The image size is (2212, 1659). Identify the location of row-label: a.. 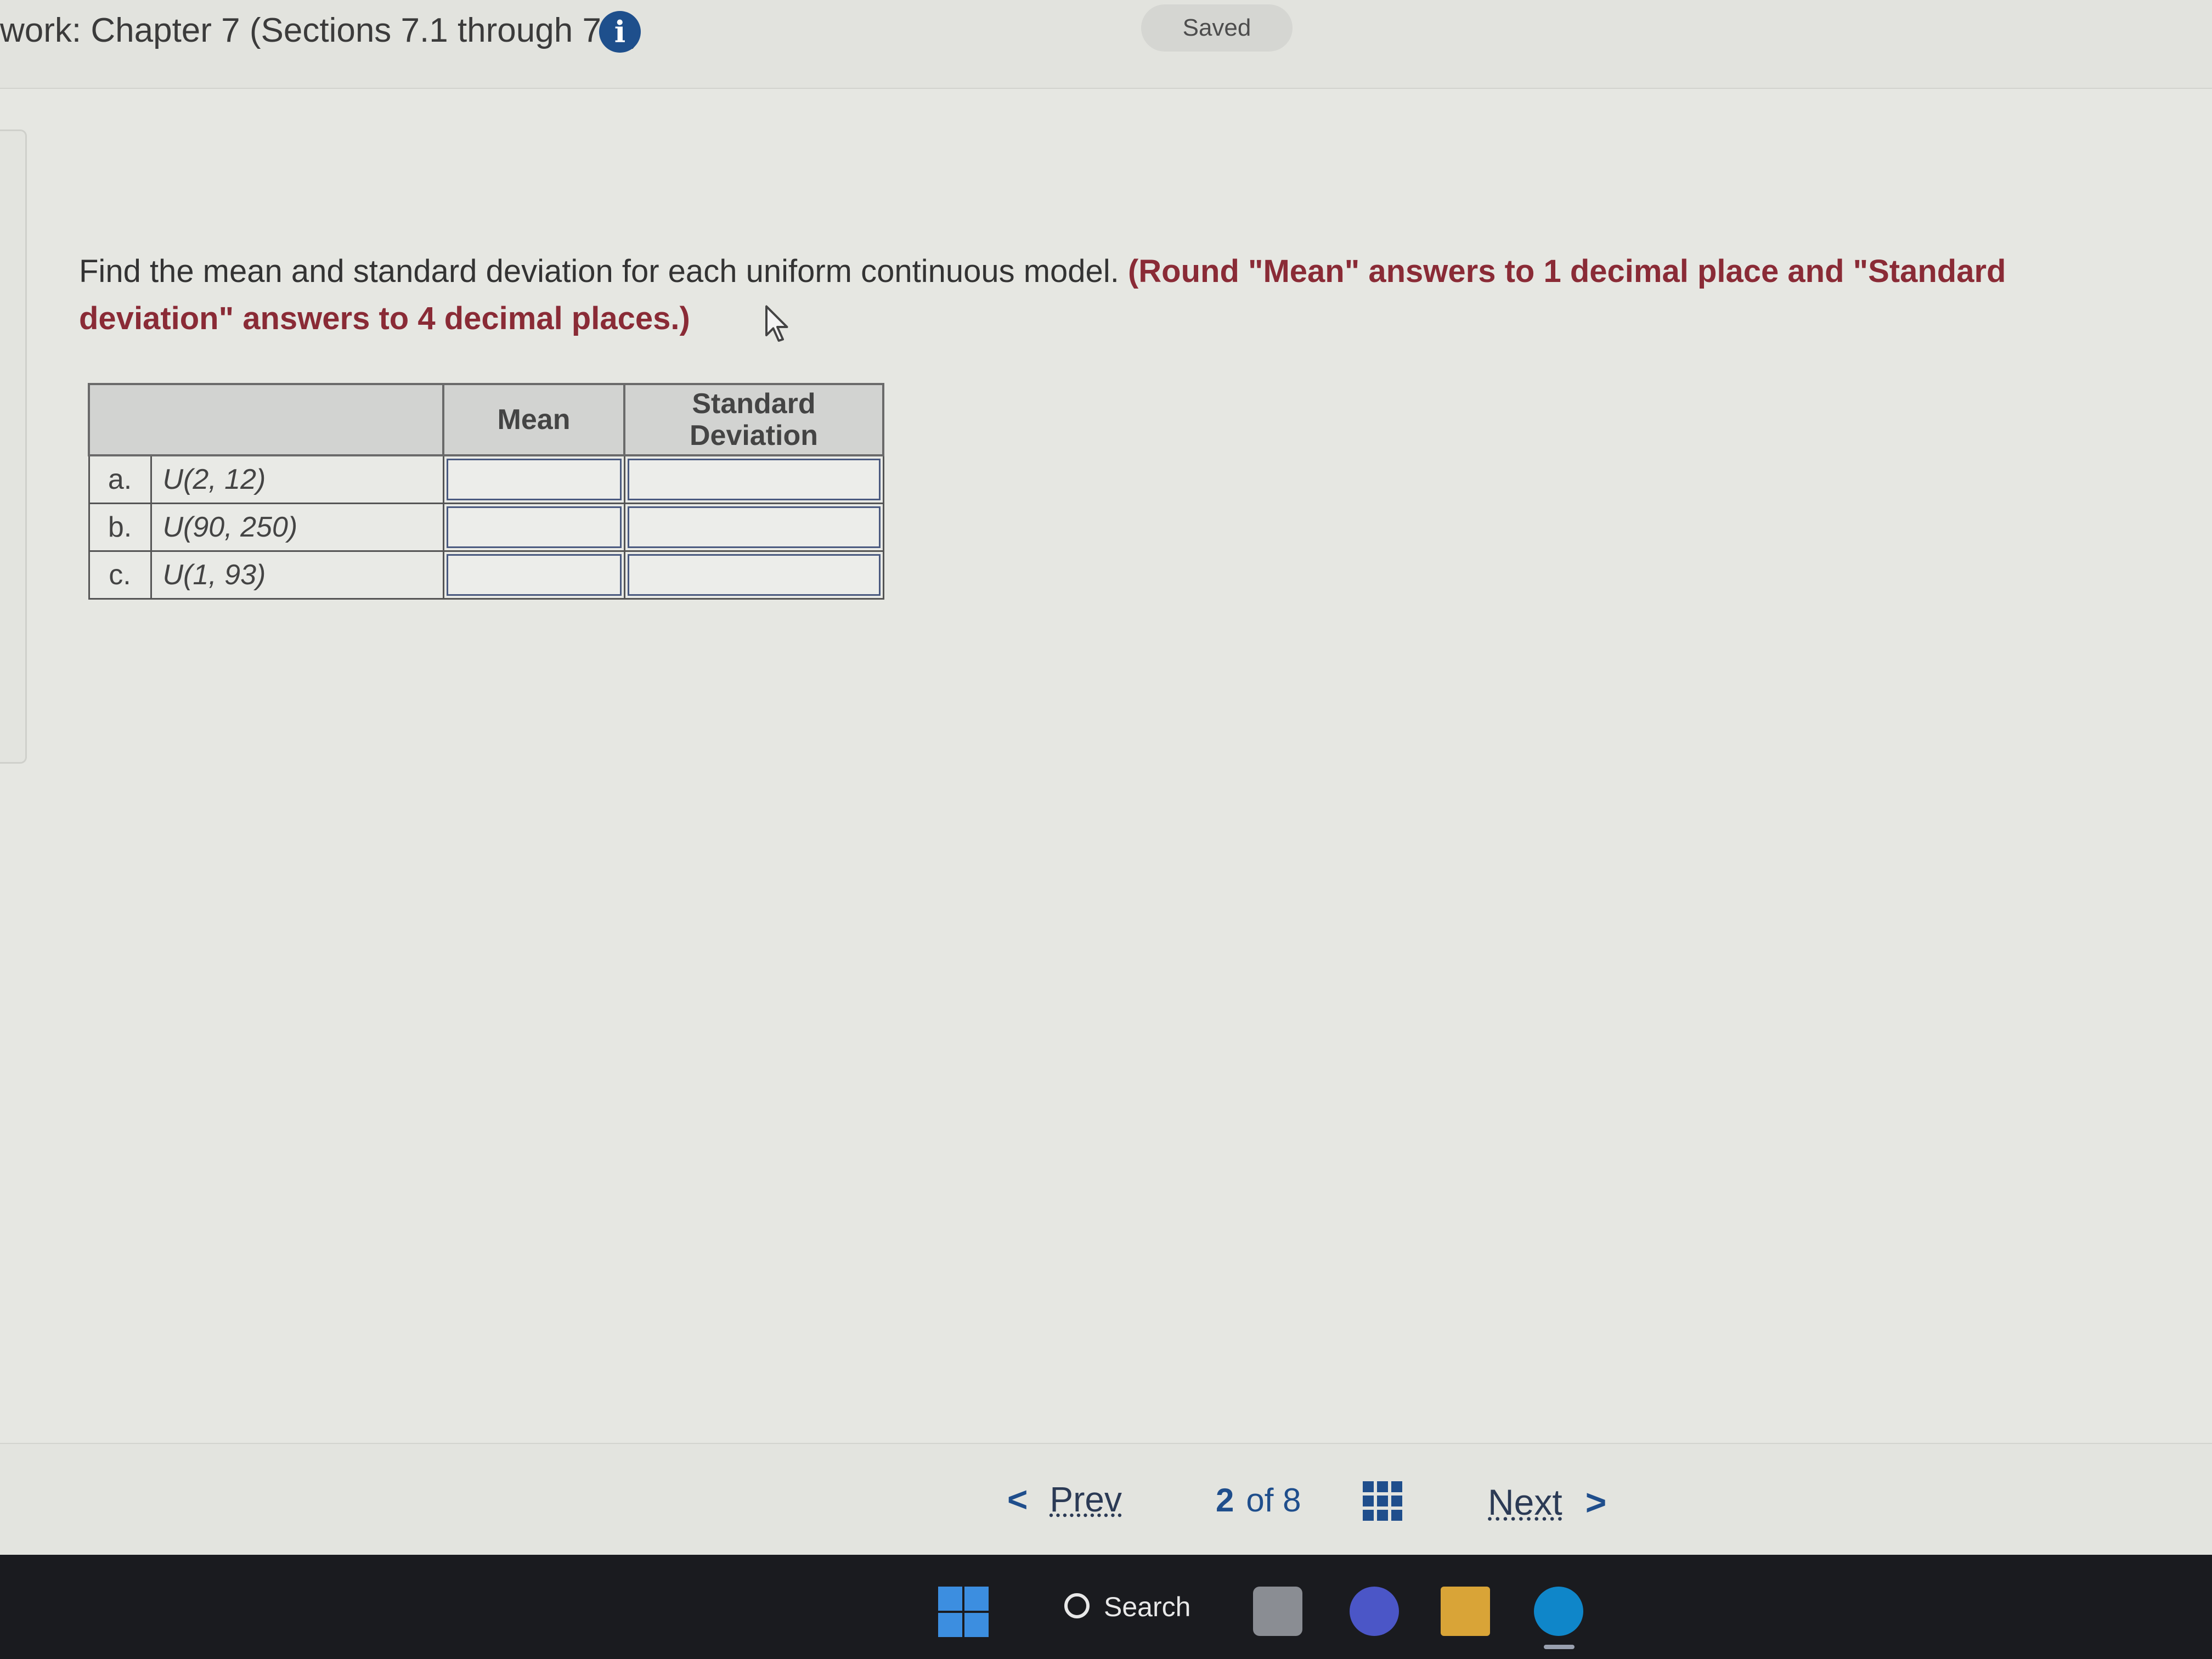
(120, 479).